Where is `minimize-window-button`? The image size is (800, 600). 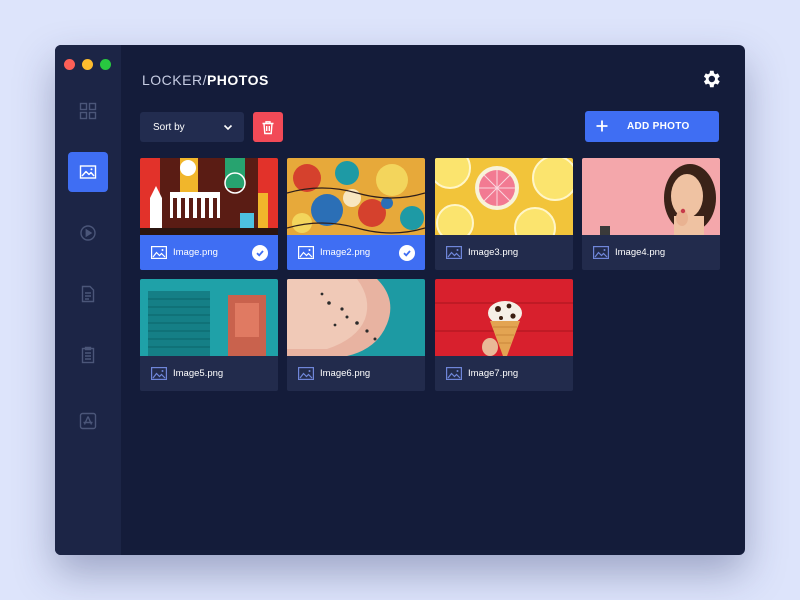 minimize-window-button is located at coordinates (87, 64).